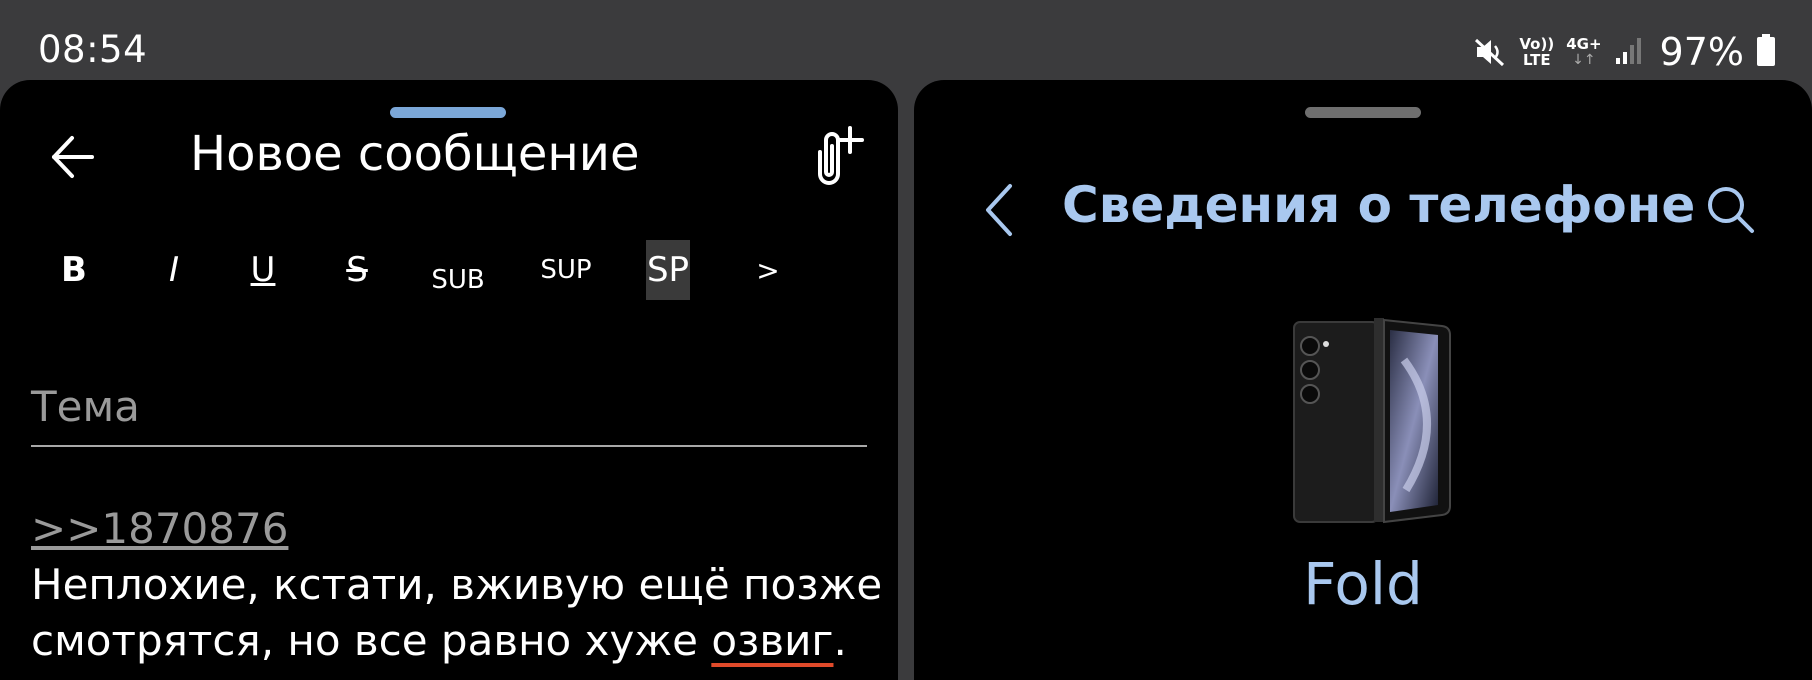 The image size is (1812, 680). I want to click on search-icon, so click(1730, 209).